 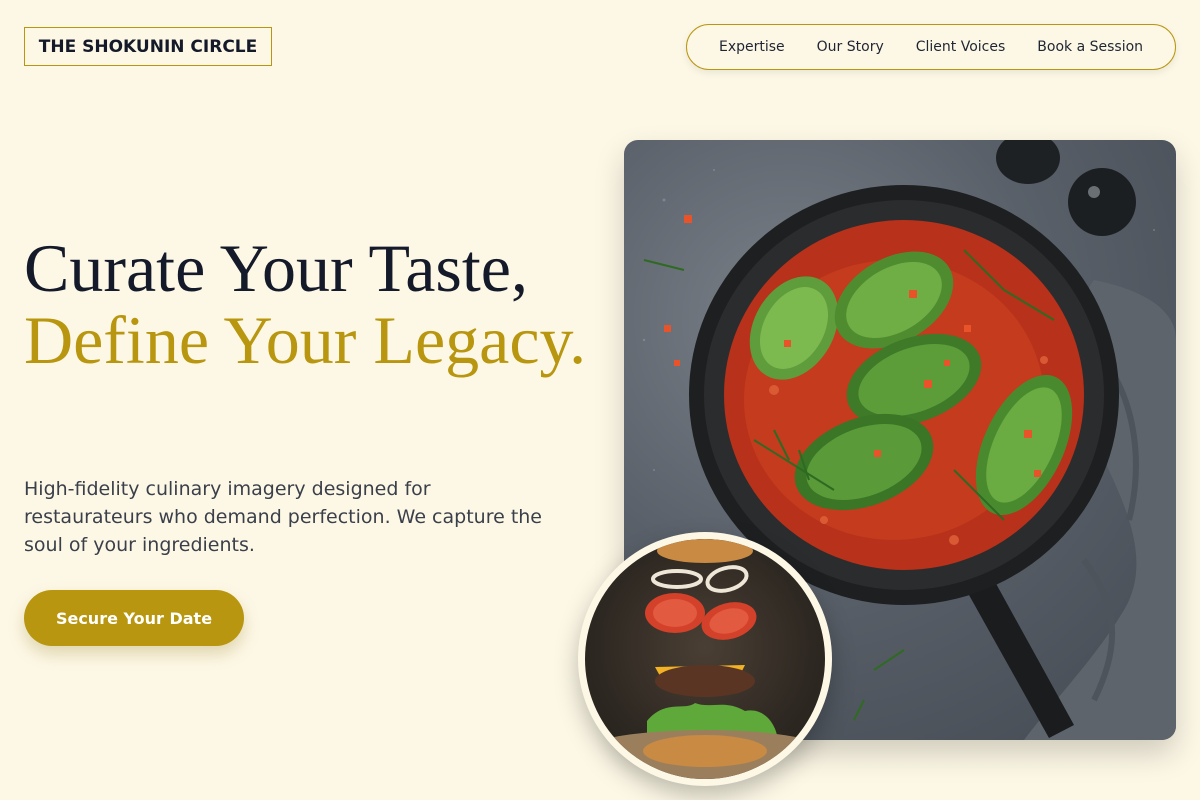 I want to click on nav-item-expertise: Expertise, so click(x=752, y=47).